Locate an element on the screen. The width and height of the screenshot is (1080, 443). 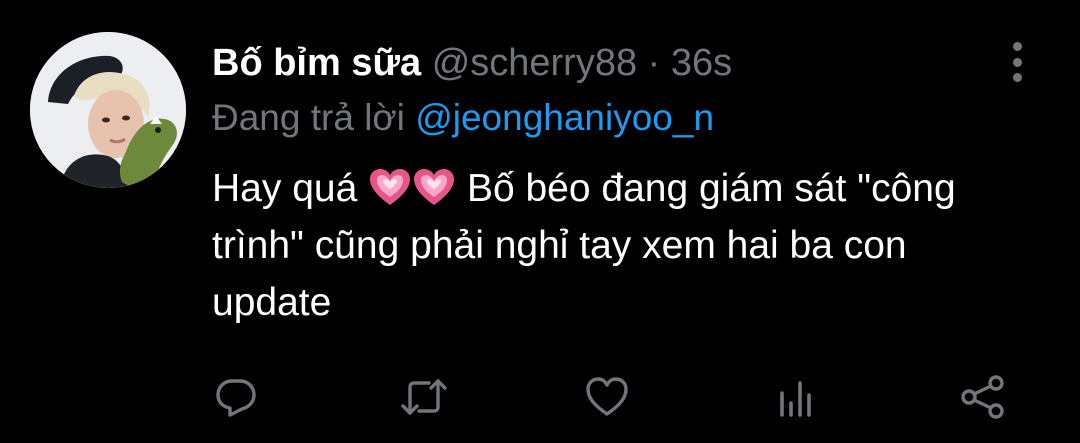
analytics-icon is located at coordinates (795, 399).